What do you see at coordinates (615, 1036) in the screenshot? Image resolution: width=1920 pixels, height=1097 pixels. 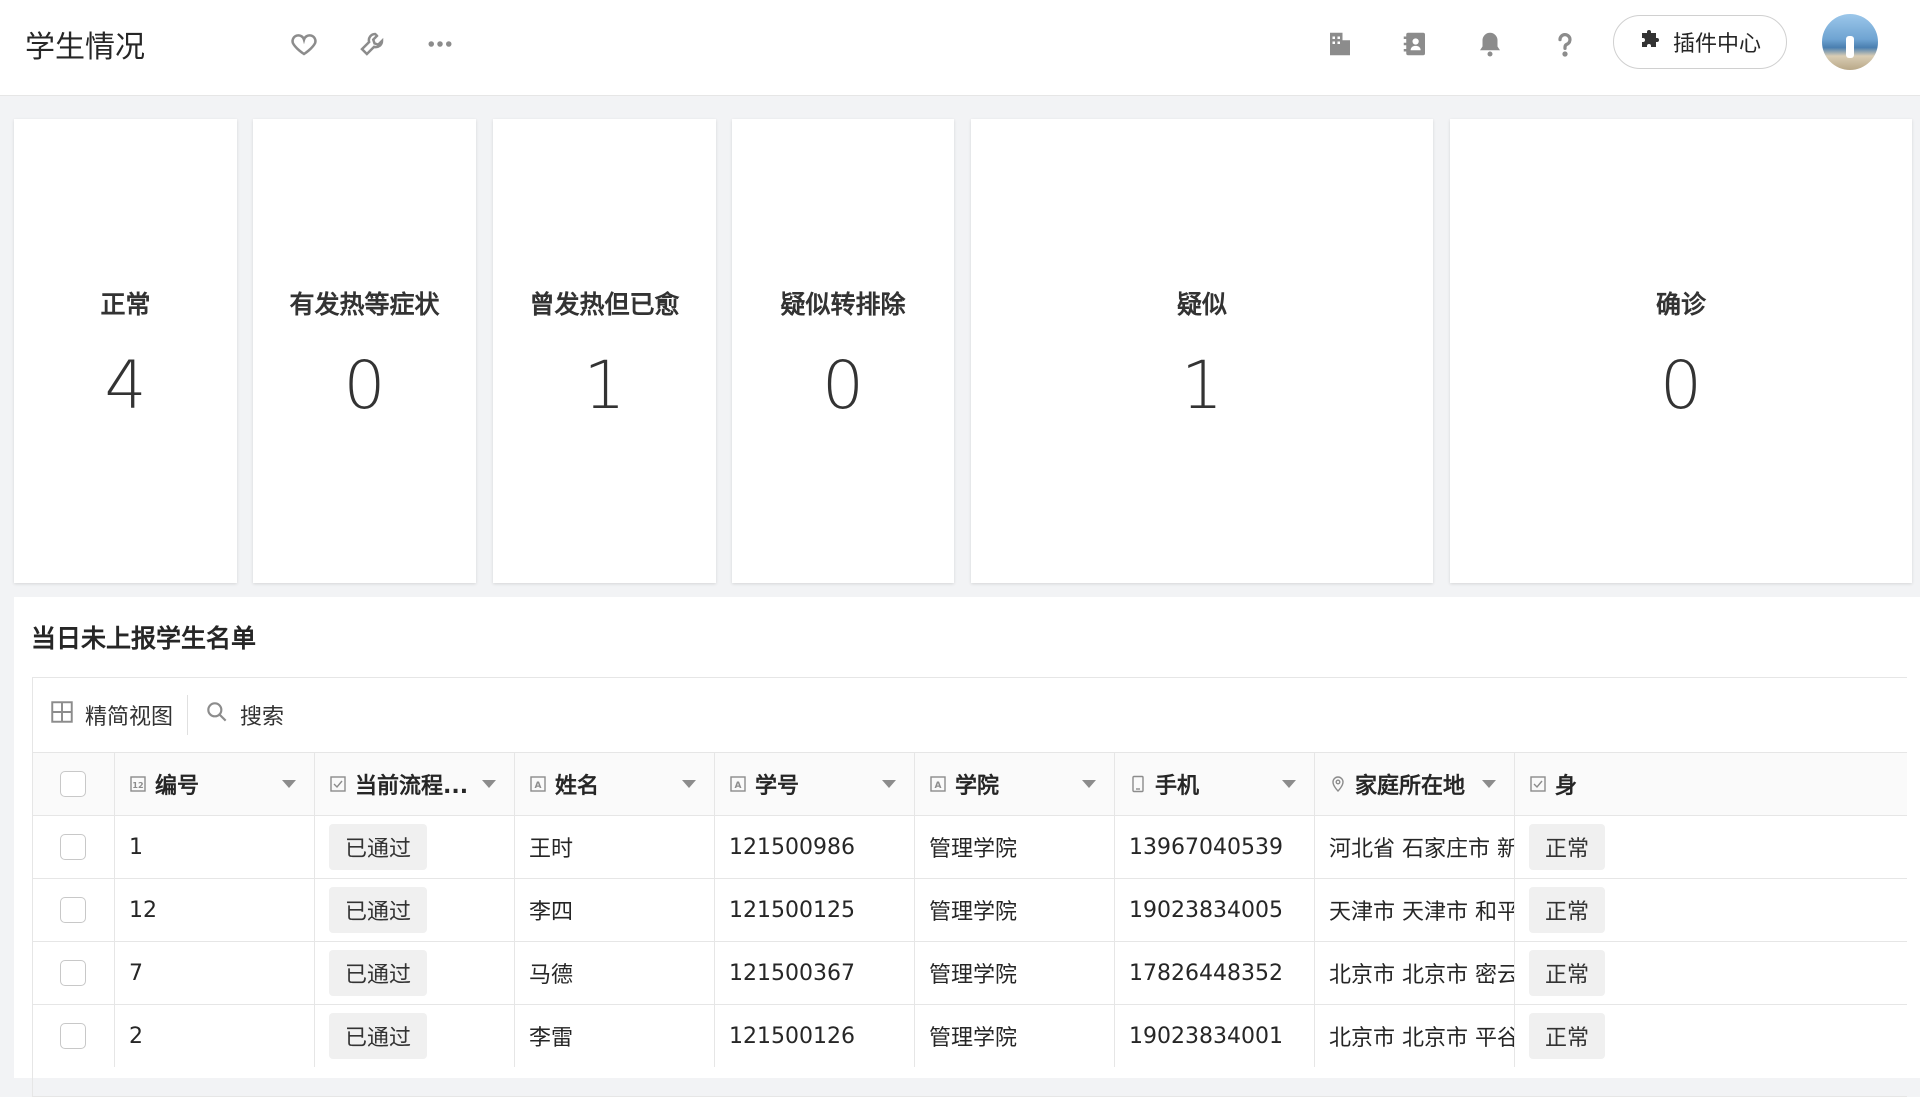 I see `cell-name: 李雷` at bounding box center [615, 1036].